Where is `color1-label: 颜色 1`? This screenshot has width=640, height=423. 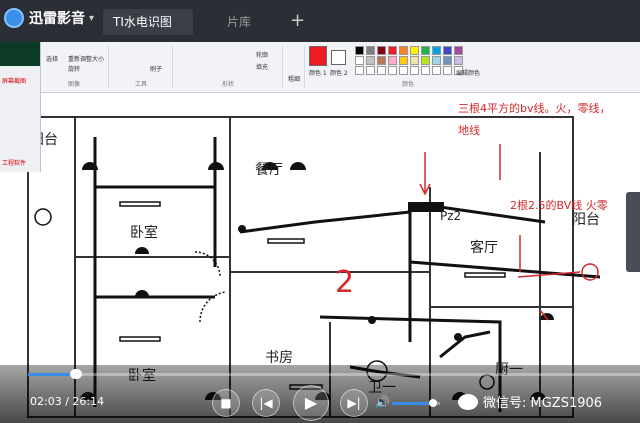
color1-label: 颜色 1 is located at coordinates (318, 73).